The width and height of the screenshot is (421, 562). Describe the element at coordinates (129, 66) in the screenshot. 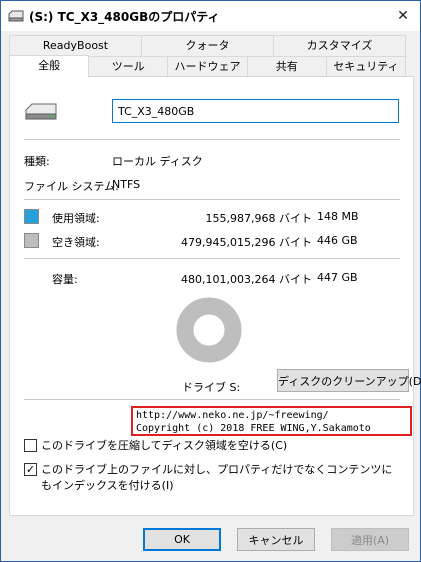

I see `tab-tools: ツール` at that location.